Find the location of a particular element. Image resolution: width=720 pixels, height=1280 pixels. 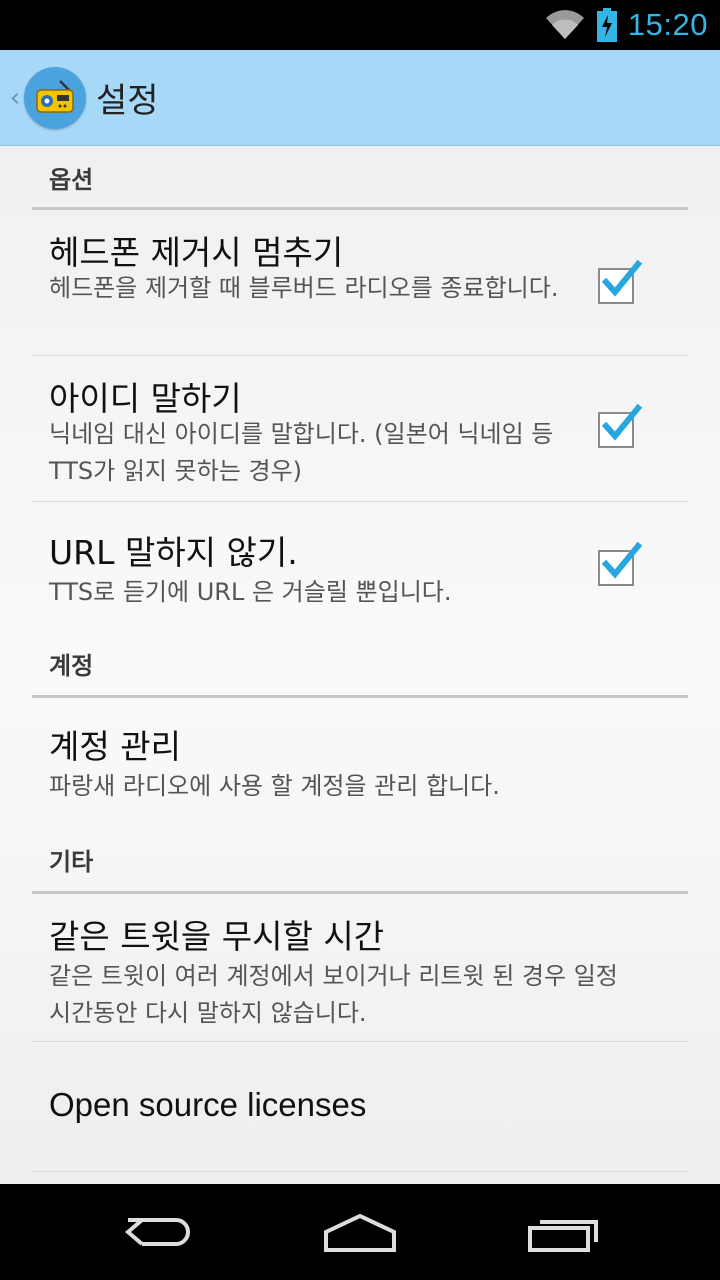

pref-title: 헤드폰 제거시 멈추기 is located at coordinates (196, 252).